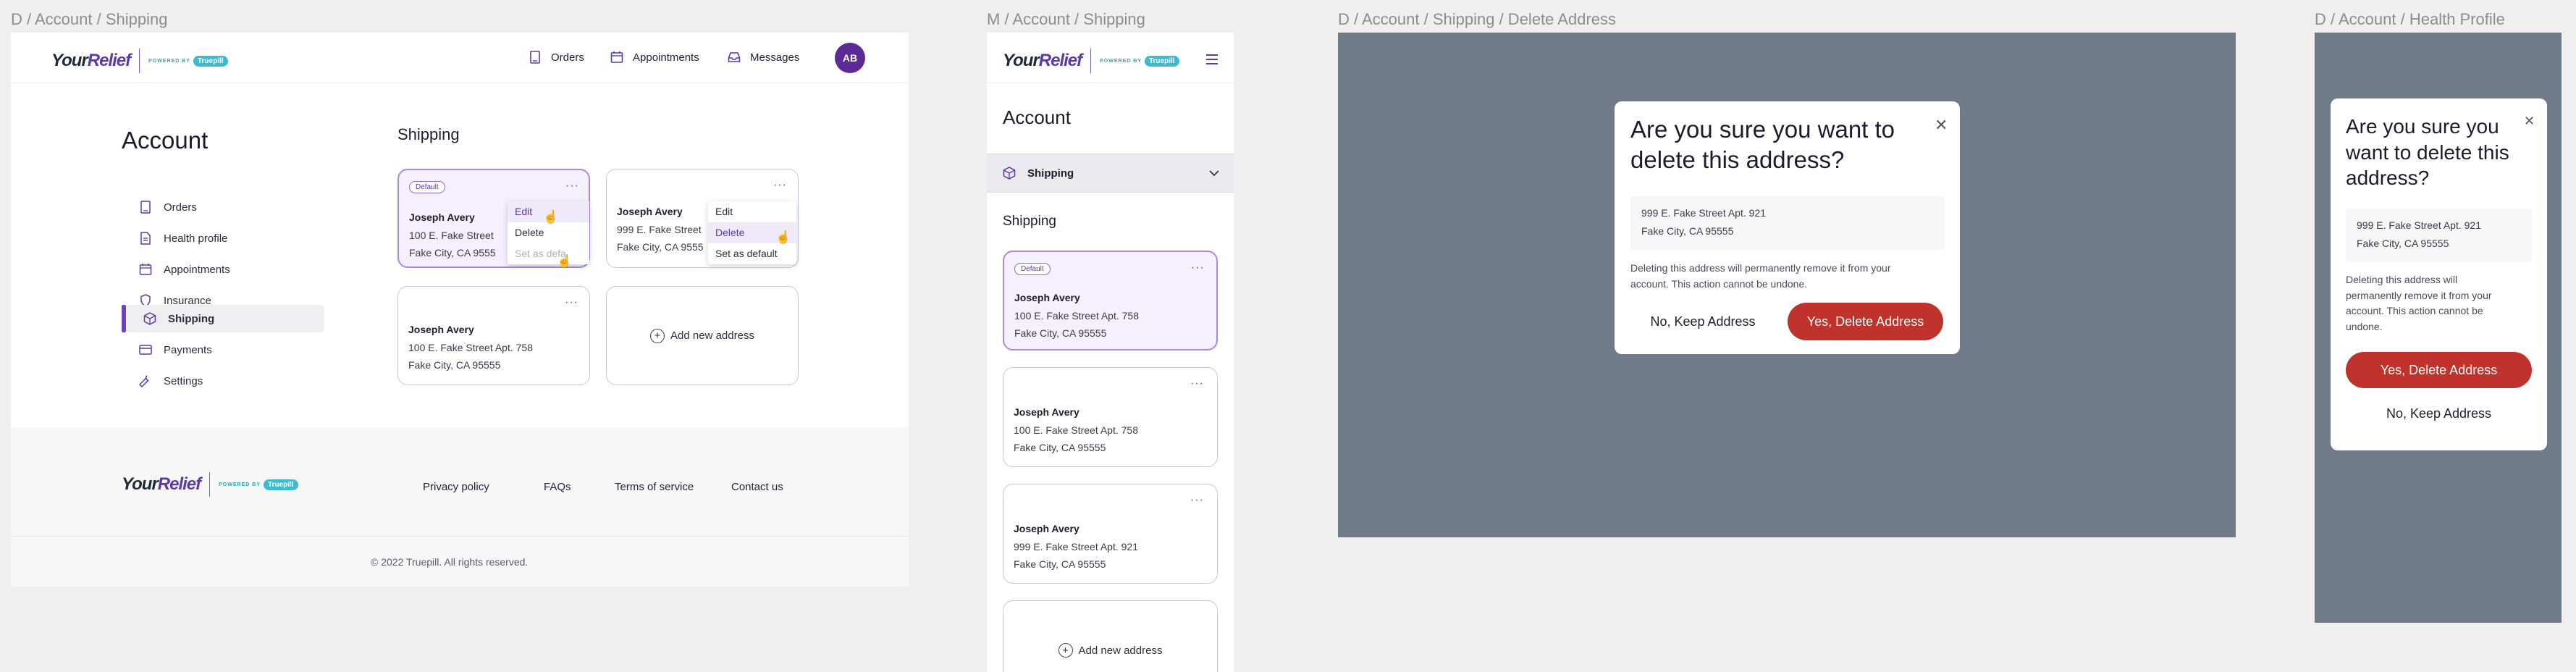 This screenshot has width=2576, height=672. What do you see at coordinates (1050, 173) in the screenshot?
I see `section-selector-label: Shipping` at bounding box center [1050, 173].